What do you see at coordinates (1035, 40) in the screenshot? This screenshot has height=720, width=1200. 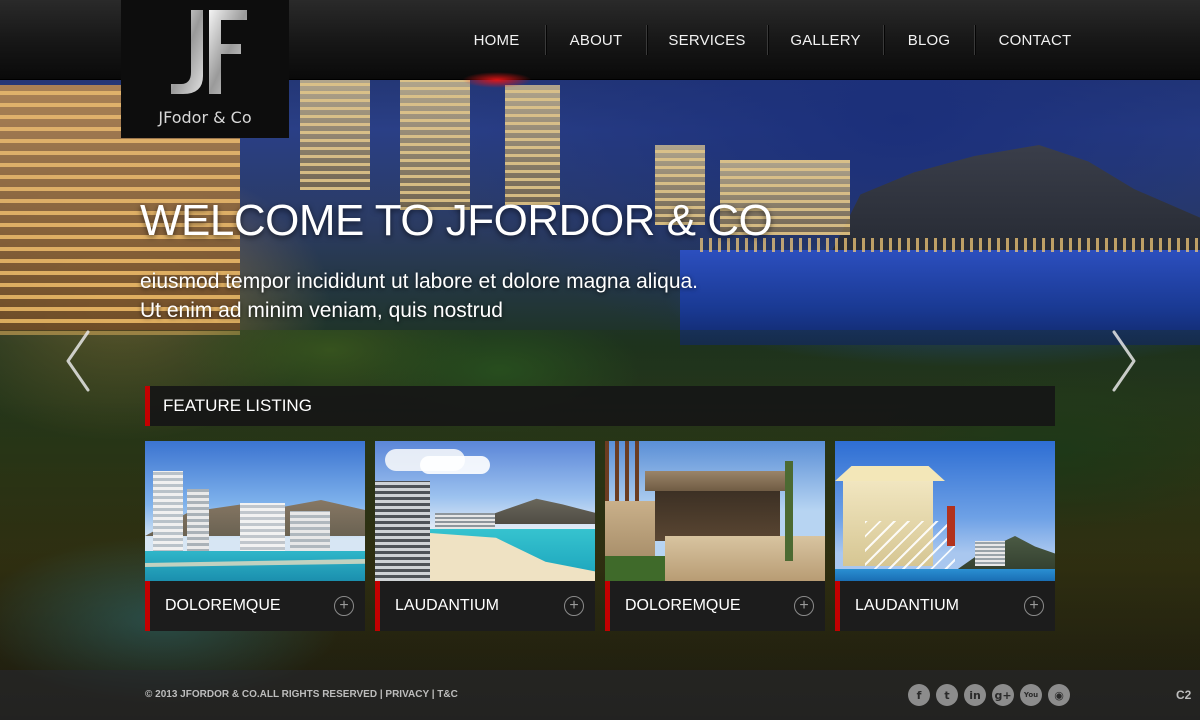 I see `nav-contact: CONTACT` at bounding box center [1035, 40].